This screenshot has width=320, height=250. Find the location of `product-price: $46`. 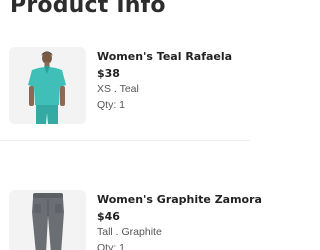

product-price: $46 is located at coordinates (108, 216).